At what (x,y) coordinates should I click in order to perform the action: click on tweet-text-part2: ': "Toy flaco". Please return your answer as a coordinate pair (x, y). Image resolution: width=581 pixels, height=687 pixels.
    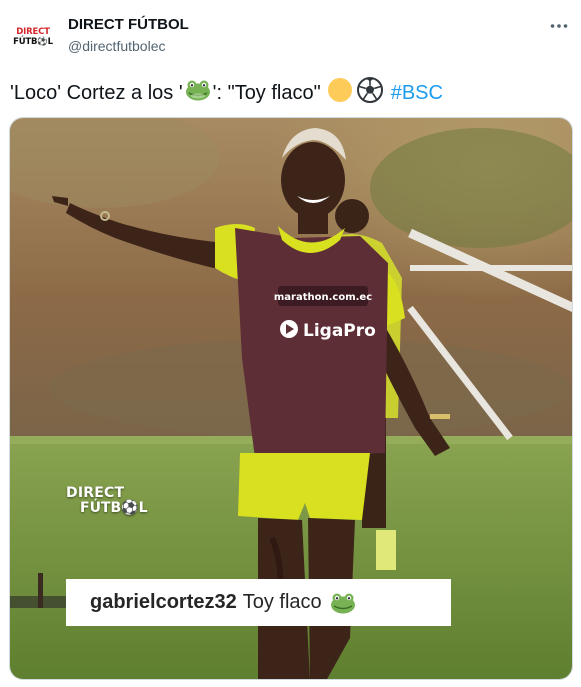
    Looking at the image, I should click on (266, 92).